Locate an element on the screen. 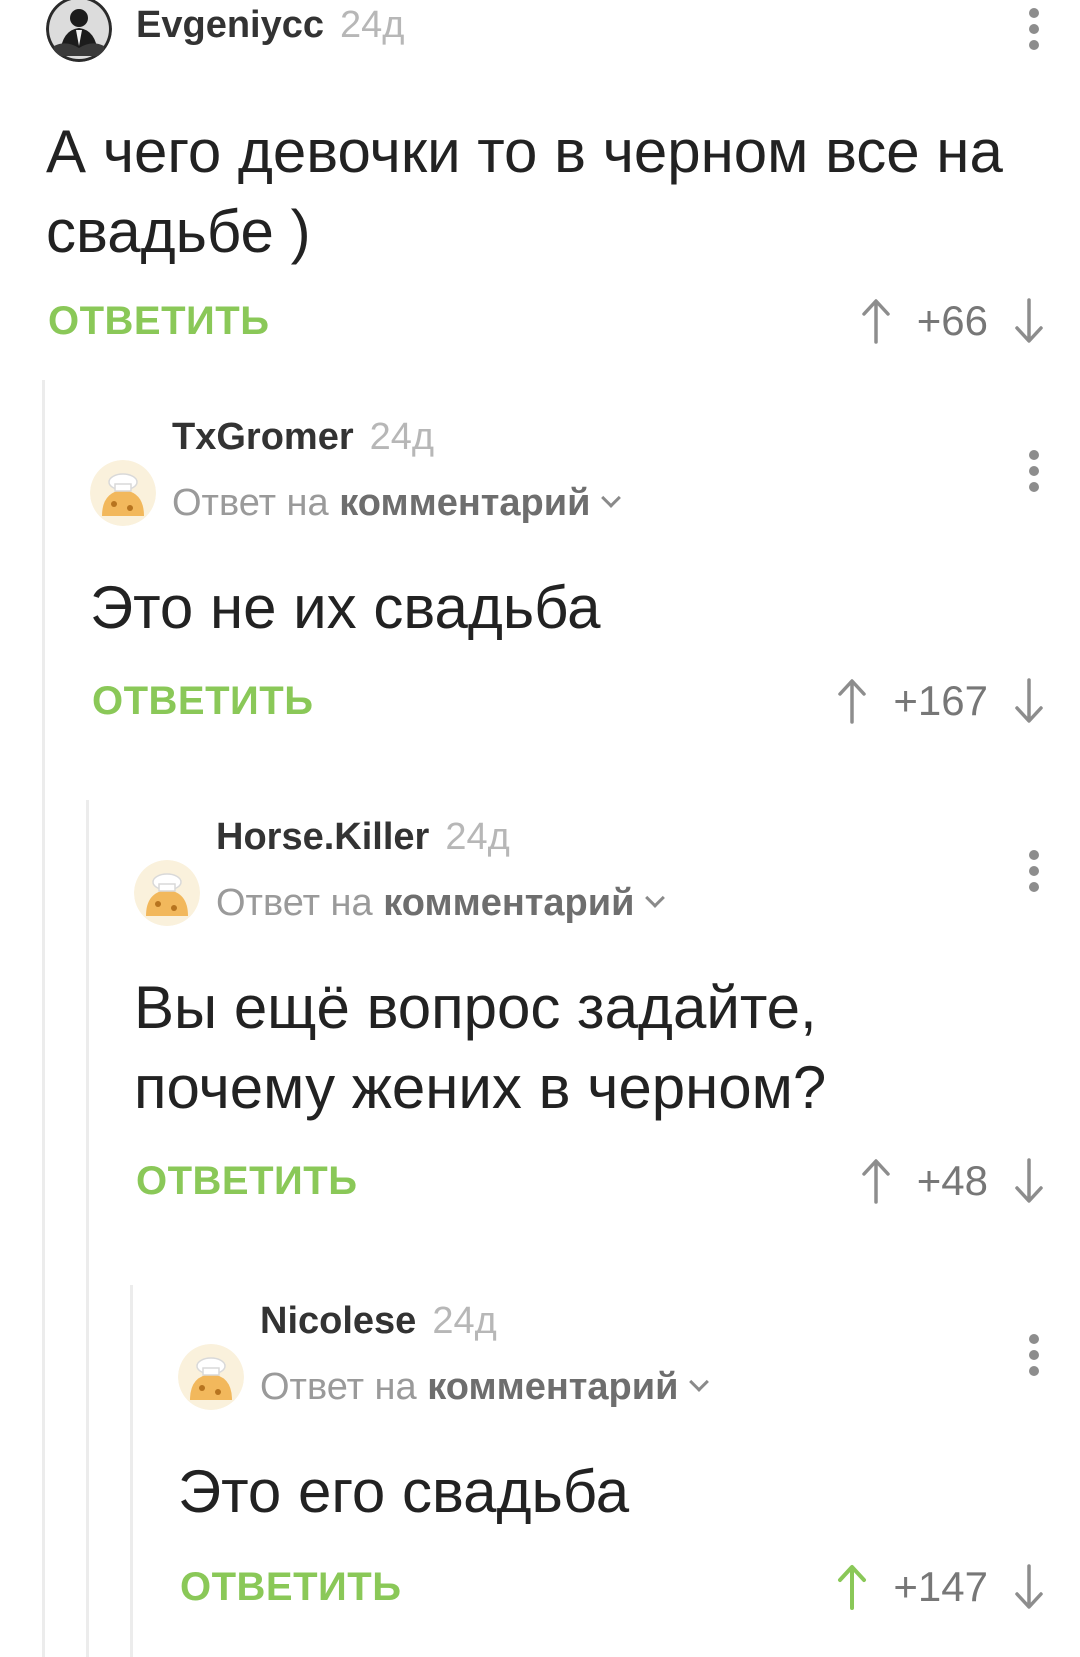 This screenshot has width=1080, height=1657. comment-text-line: Это его свадьба is located at coordinates (404, 1491).